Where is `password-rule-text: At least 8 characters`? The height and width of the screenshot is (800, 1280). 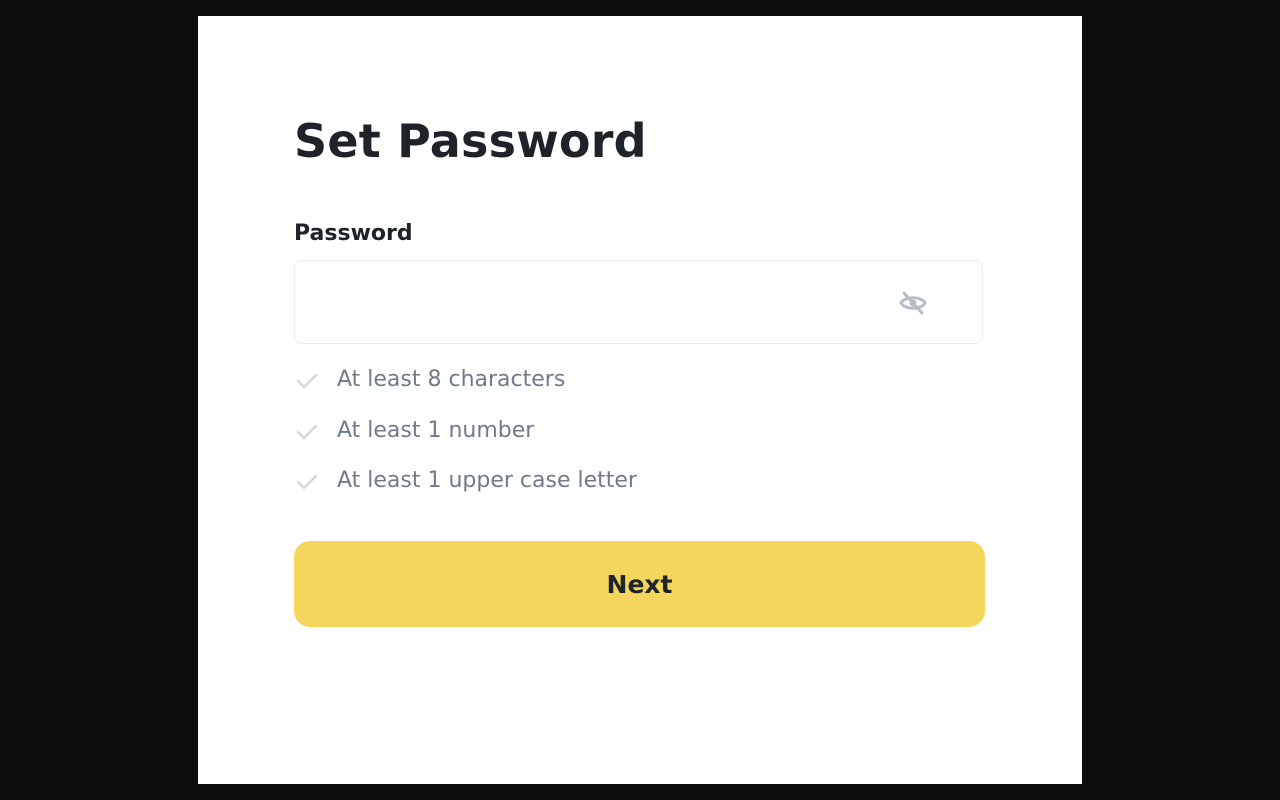
password-rule-text: At least 8 characters is located at coordinates (451, 379).